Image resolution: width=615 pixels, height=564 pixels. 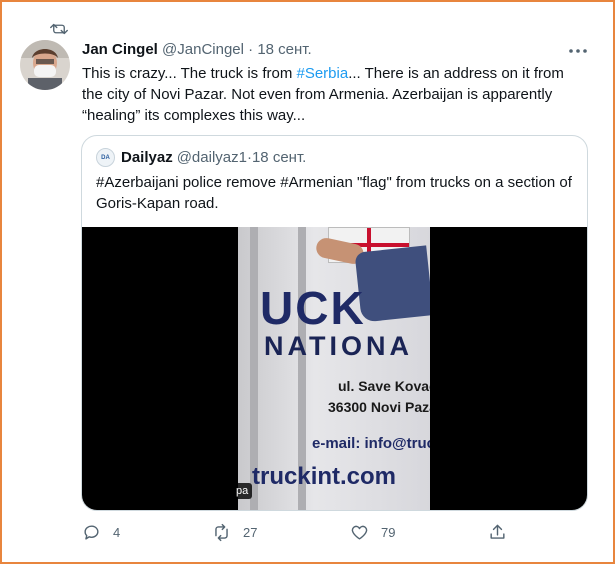 I want to click on avatar-image, so click(x=45, y=65).